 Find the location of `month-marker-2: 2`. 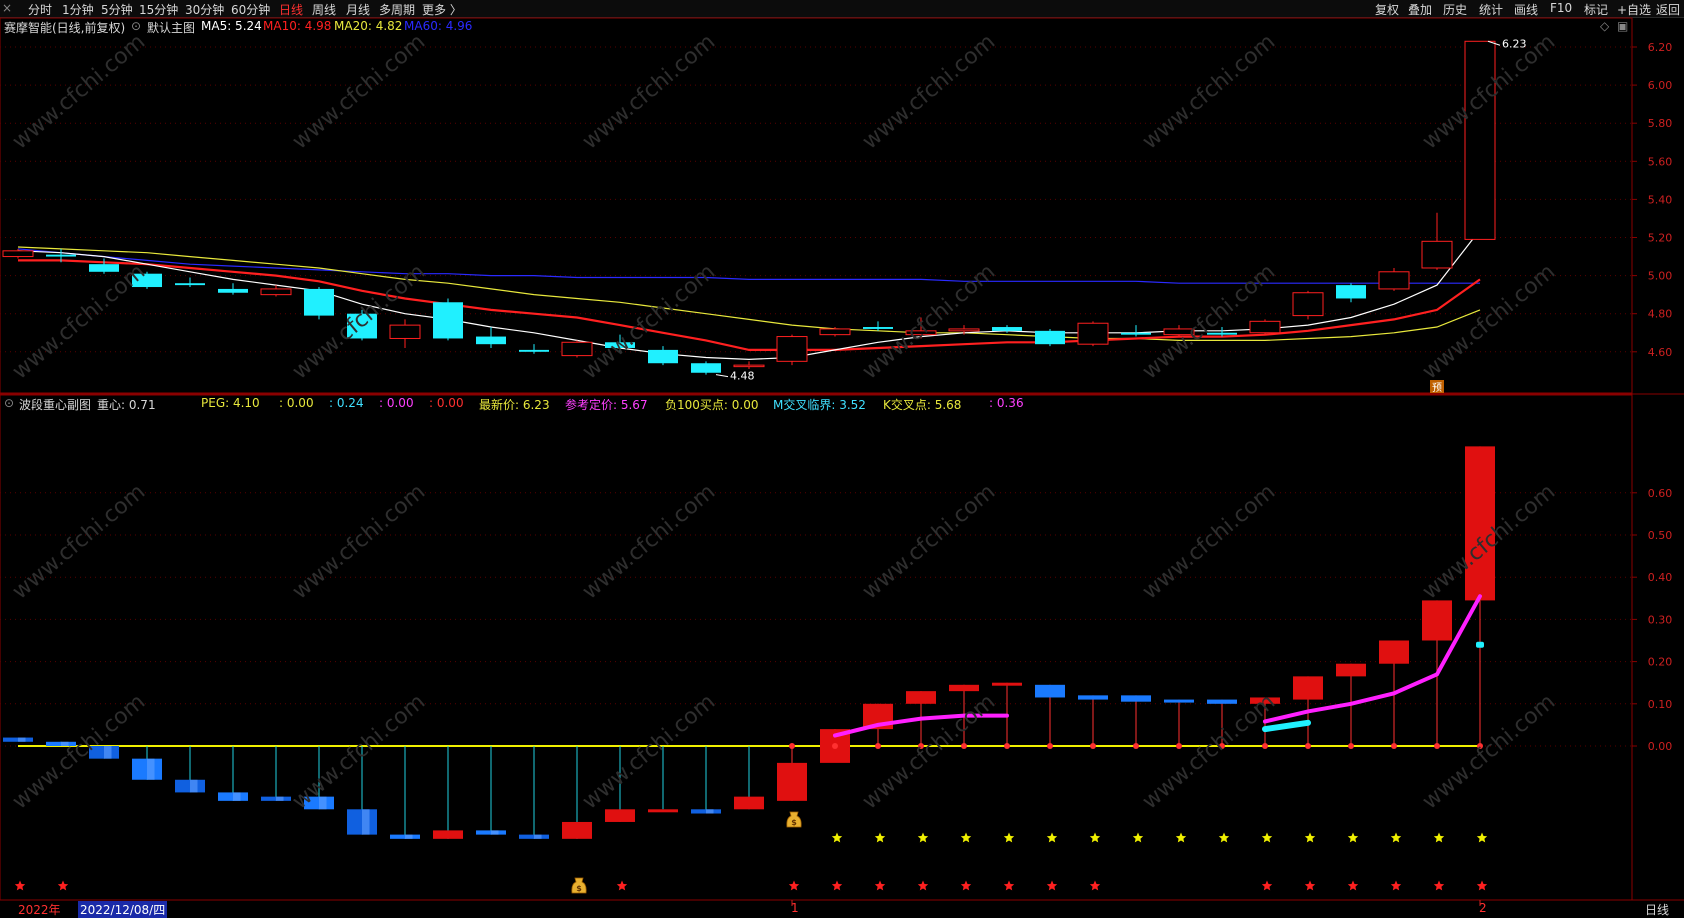

month-marker-2: 2 is located at coordinates (1483, 908).